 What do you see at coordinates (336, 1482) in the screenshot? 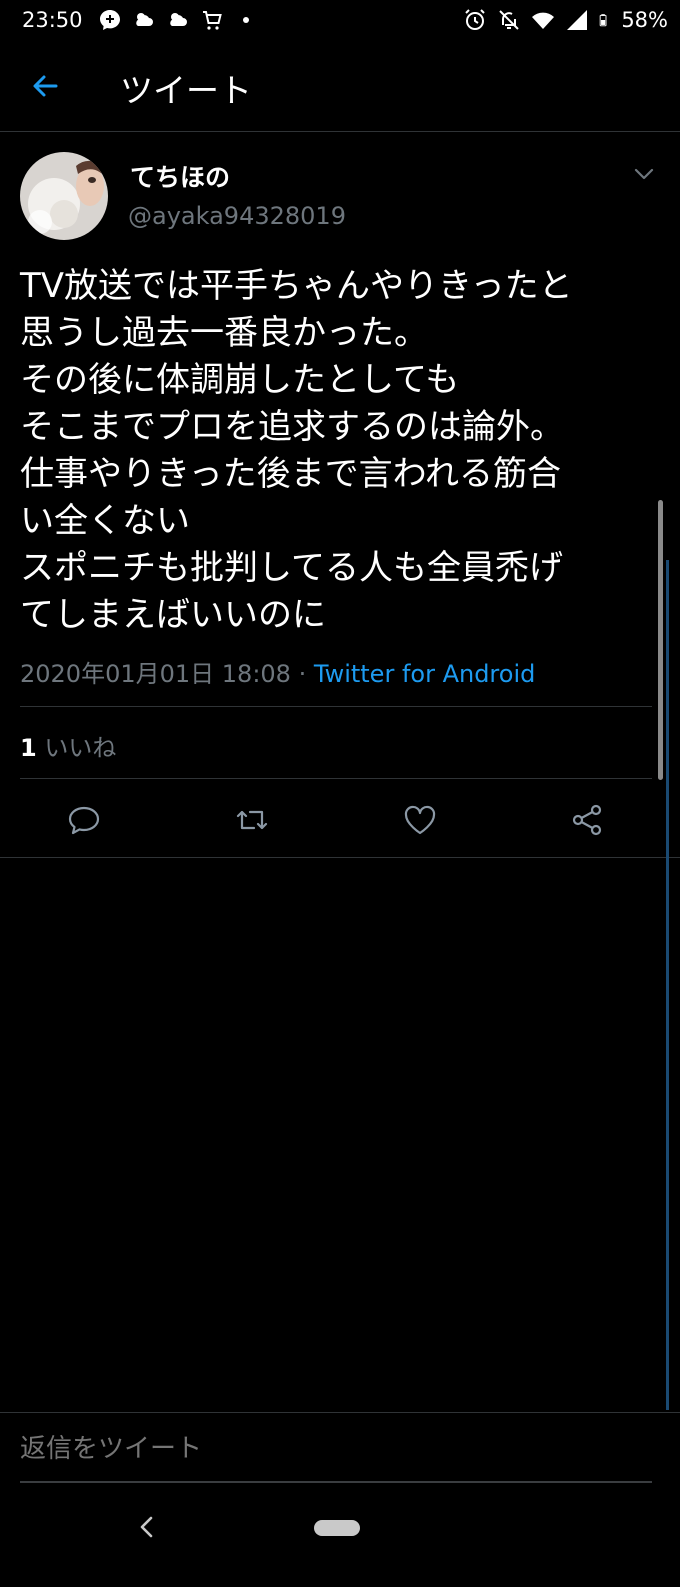
I see `reply-underline` at bounding box center [336, 1482].